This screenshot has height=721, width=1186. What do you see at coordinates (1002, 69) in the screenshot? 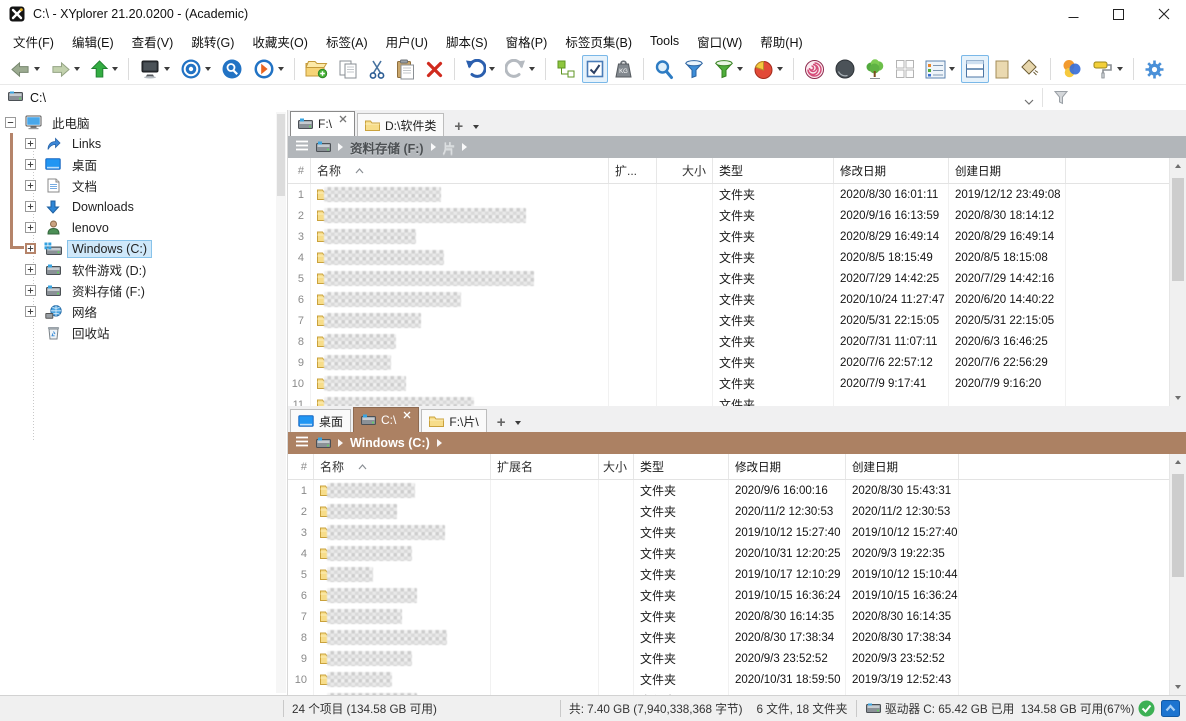
I see `single-pane-button` at bounding box center [1002, 69].